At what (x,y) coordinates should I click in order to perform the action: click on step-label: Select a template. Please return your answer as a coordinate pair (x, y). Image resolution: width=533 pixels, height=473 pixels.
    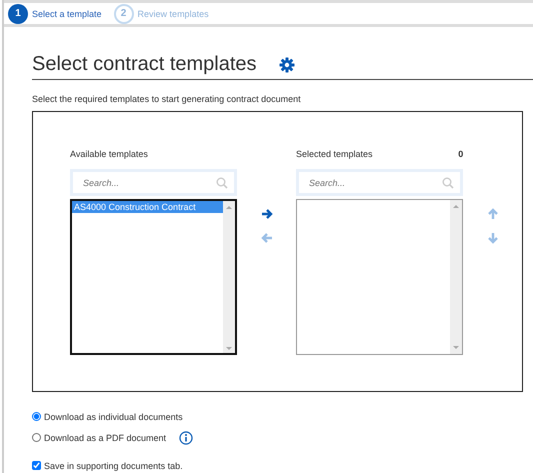
    Looking at the image, I should click on (67, 13).